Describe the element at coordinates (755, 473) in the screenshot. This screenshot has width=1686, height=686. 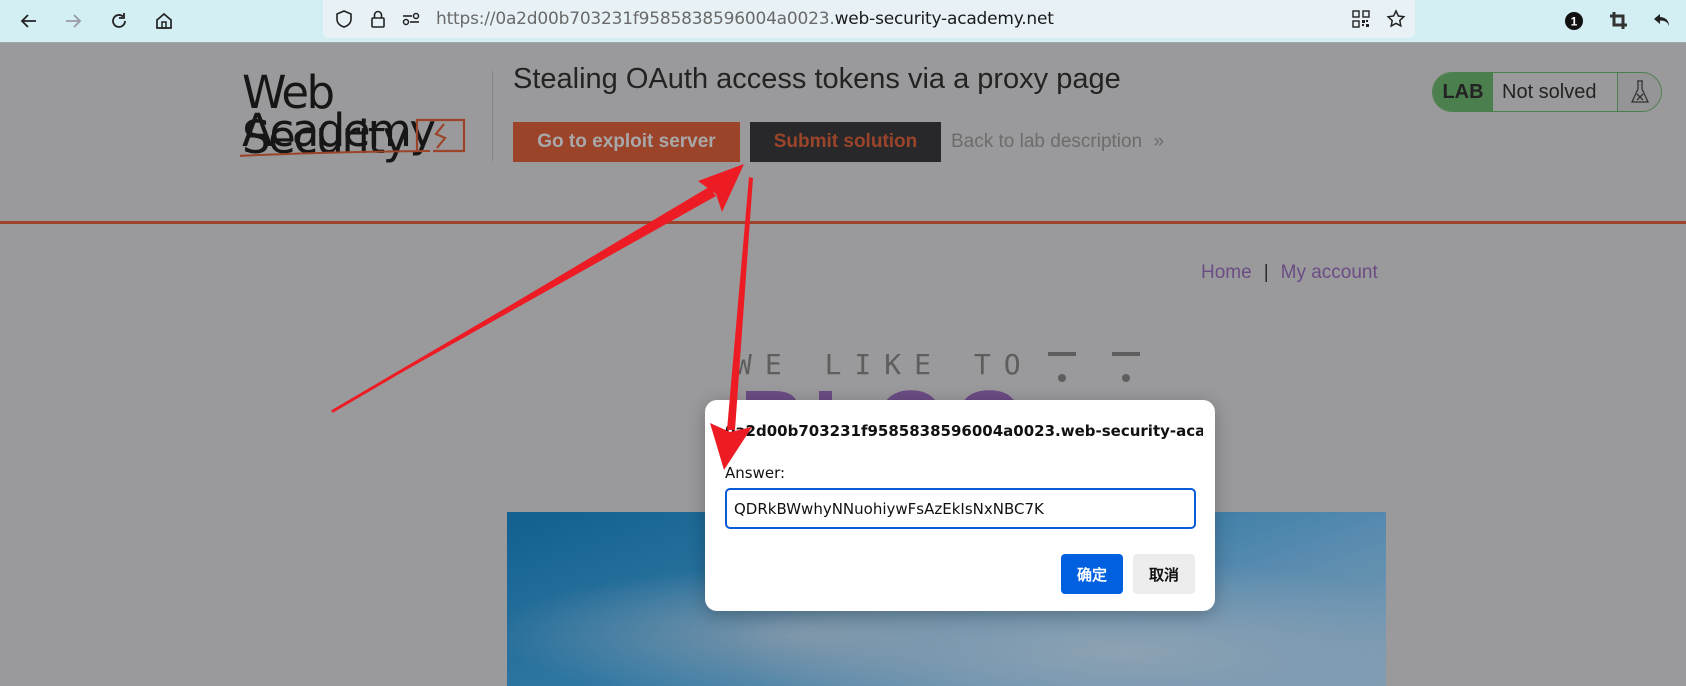
I see `answer-label: Answer:` at that location.